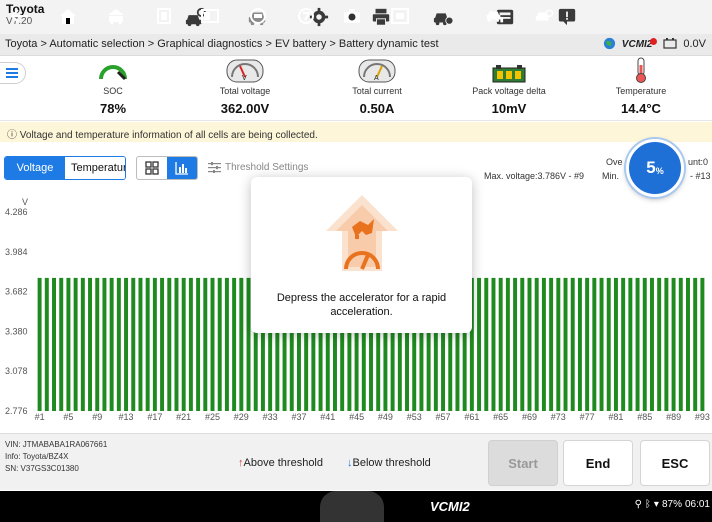 The width and height of the screenshot is (712, 522). Describe the element at coordinates (241, 417) in the screenshot. I see `x-tick-label: #29` at that location.